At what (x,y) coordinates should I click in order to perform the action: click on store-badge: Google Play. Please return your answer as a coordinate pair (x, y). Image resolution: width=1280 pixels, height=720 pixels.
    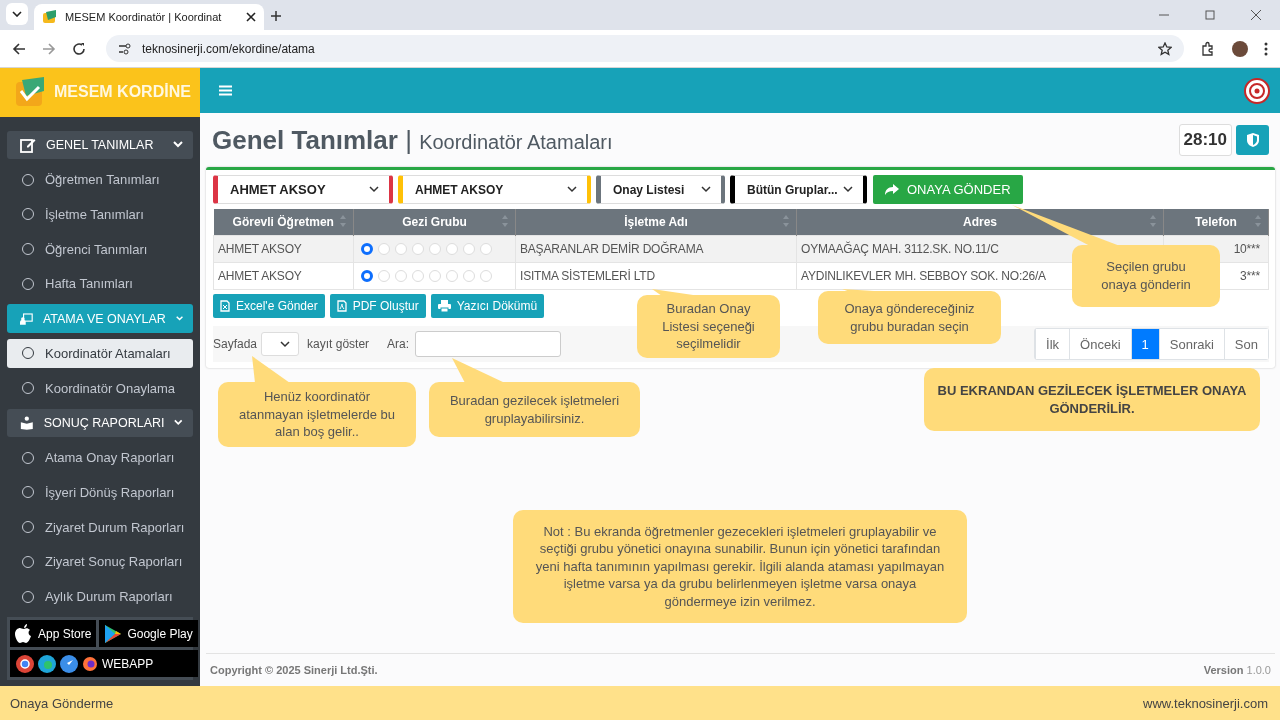
    Looking at the image, I should click on (148, 634).